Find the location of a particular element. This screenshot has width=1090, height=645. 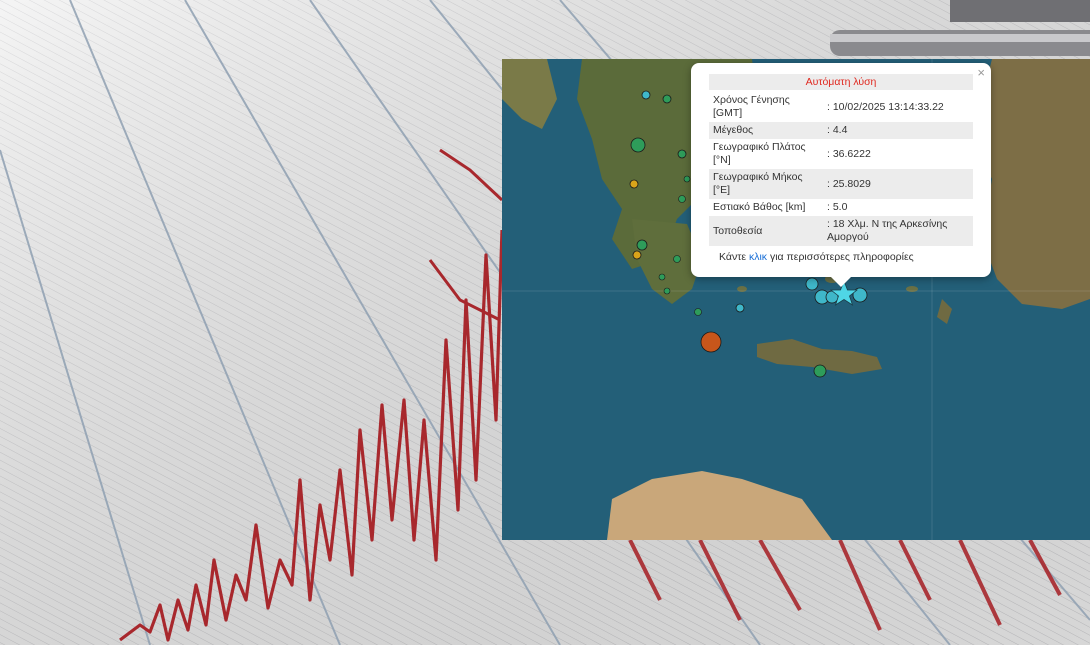

latitude-value: : 36.6222 is located at coordinates (849, 153).